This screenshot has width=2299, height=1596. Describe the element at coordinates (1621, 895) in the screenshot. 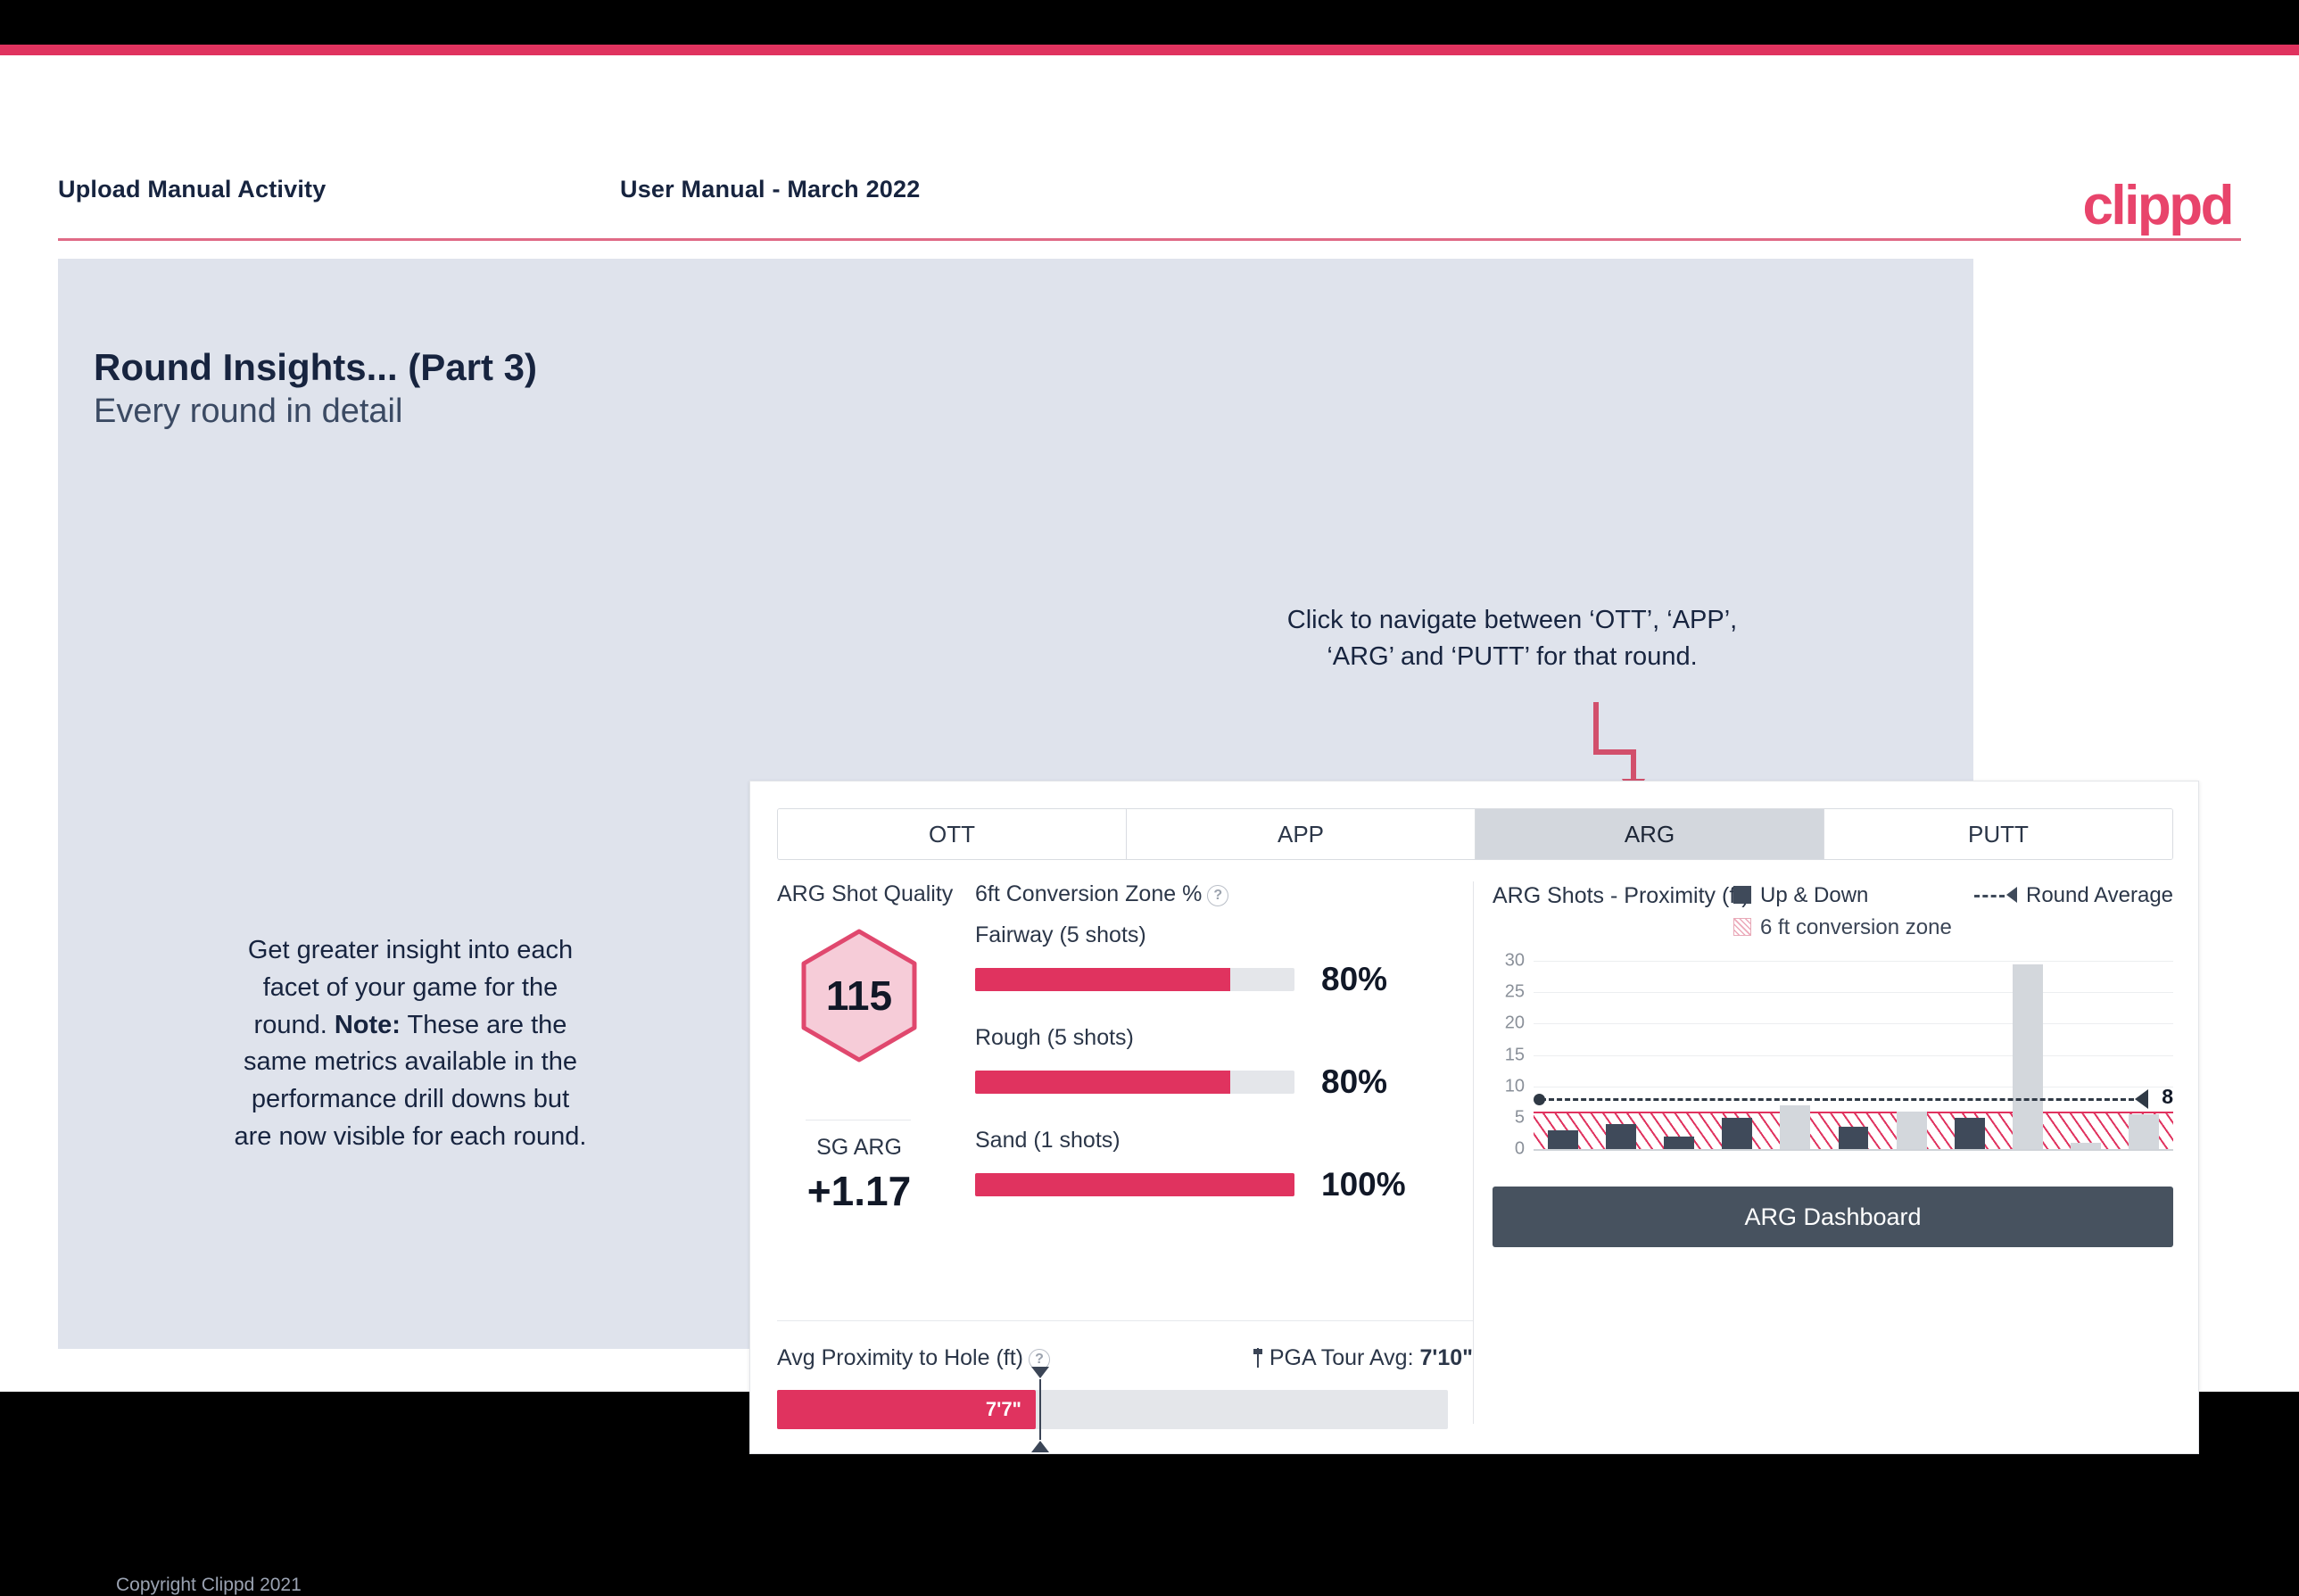

I see `shots-chart-title: ARG Shots - Proximity (ft)` at that location.